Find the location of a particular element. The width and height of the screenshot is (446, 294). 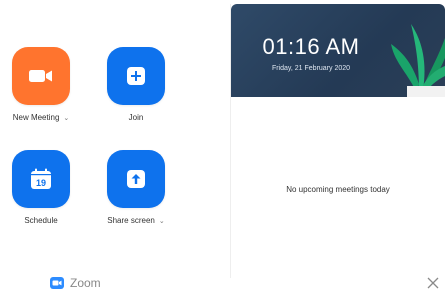

share-screen-button: Share screen ⌄ is located at coordinates (136, 187).